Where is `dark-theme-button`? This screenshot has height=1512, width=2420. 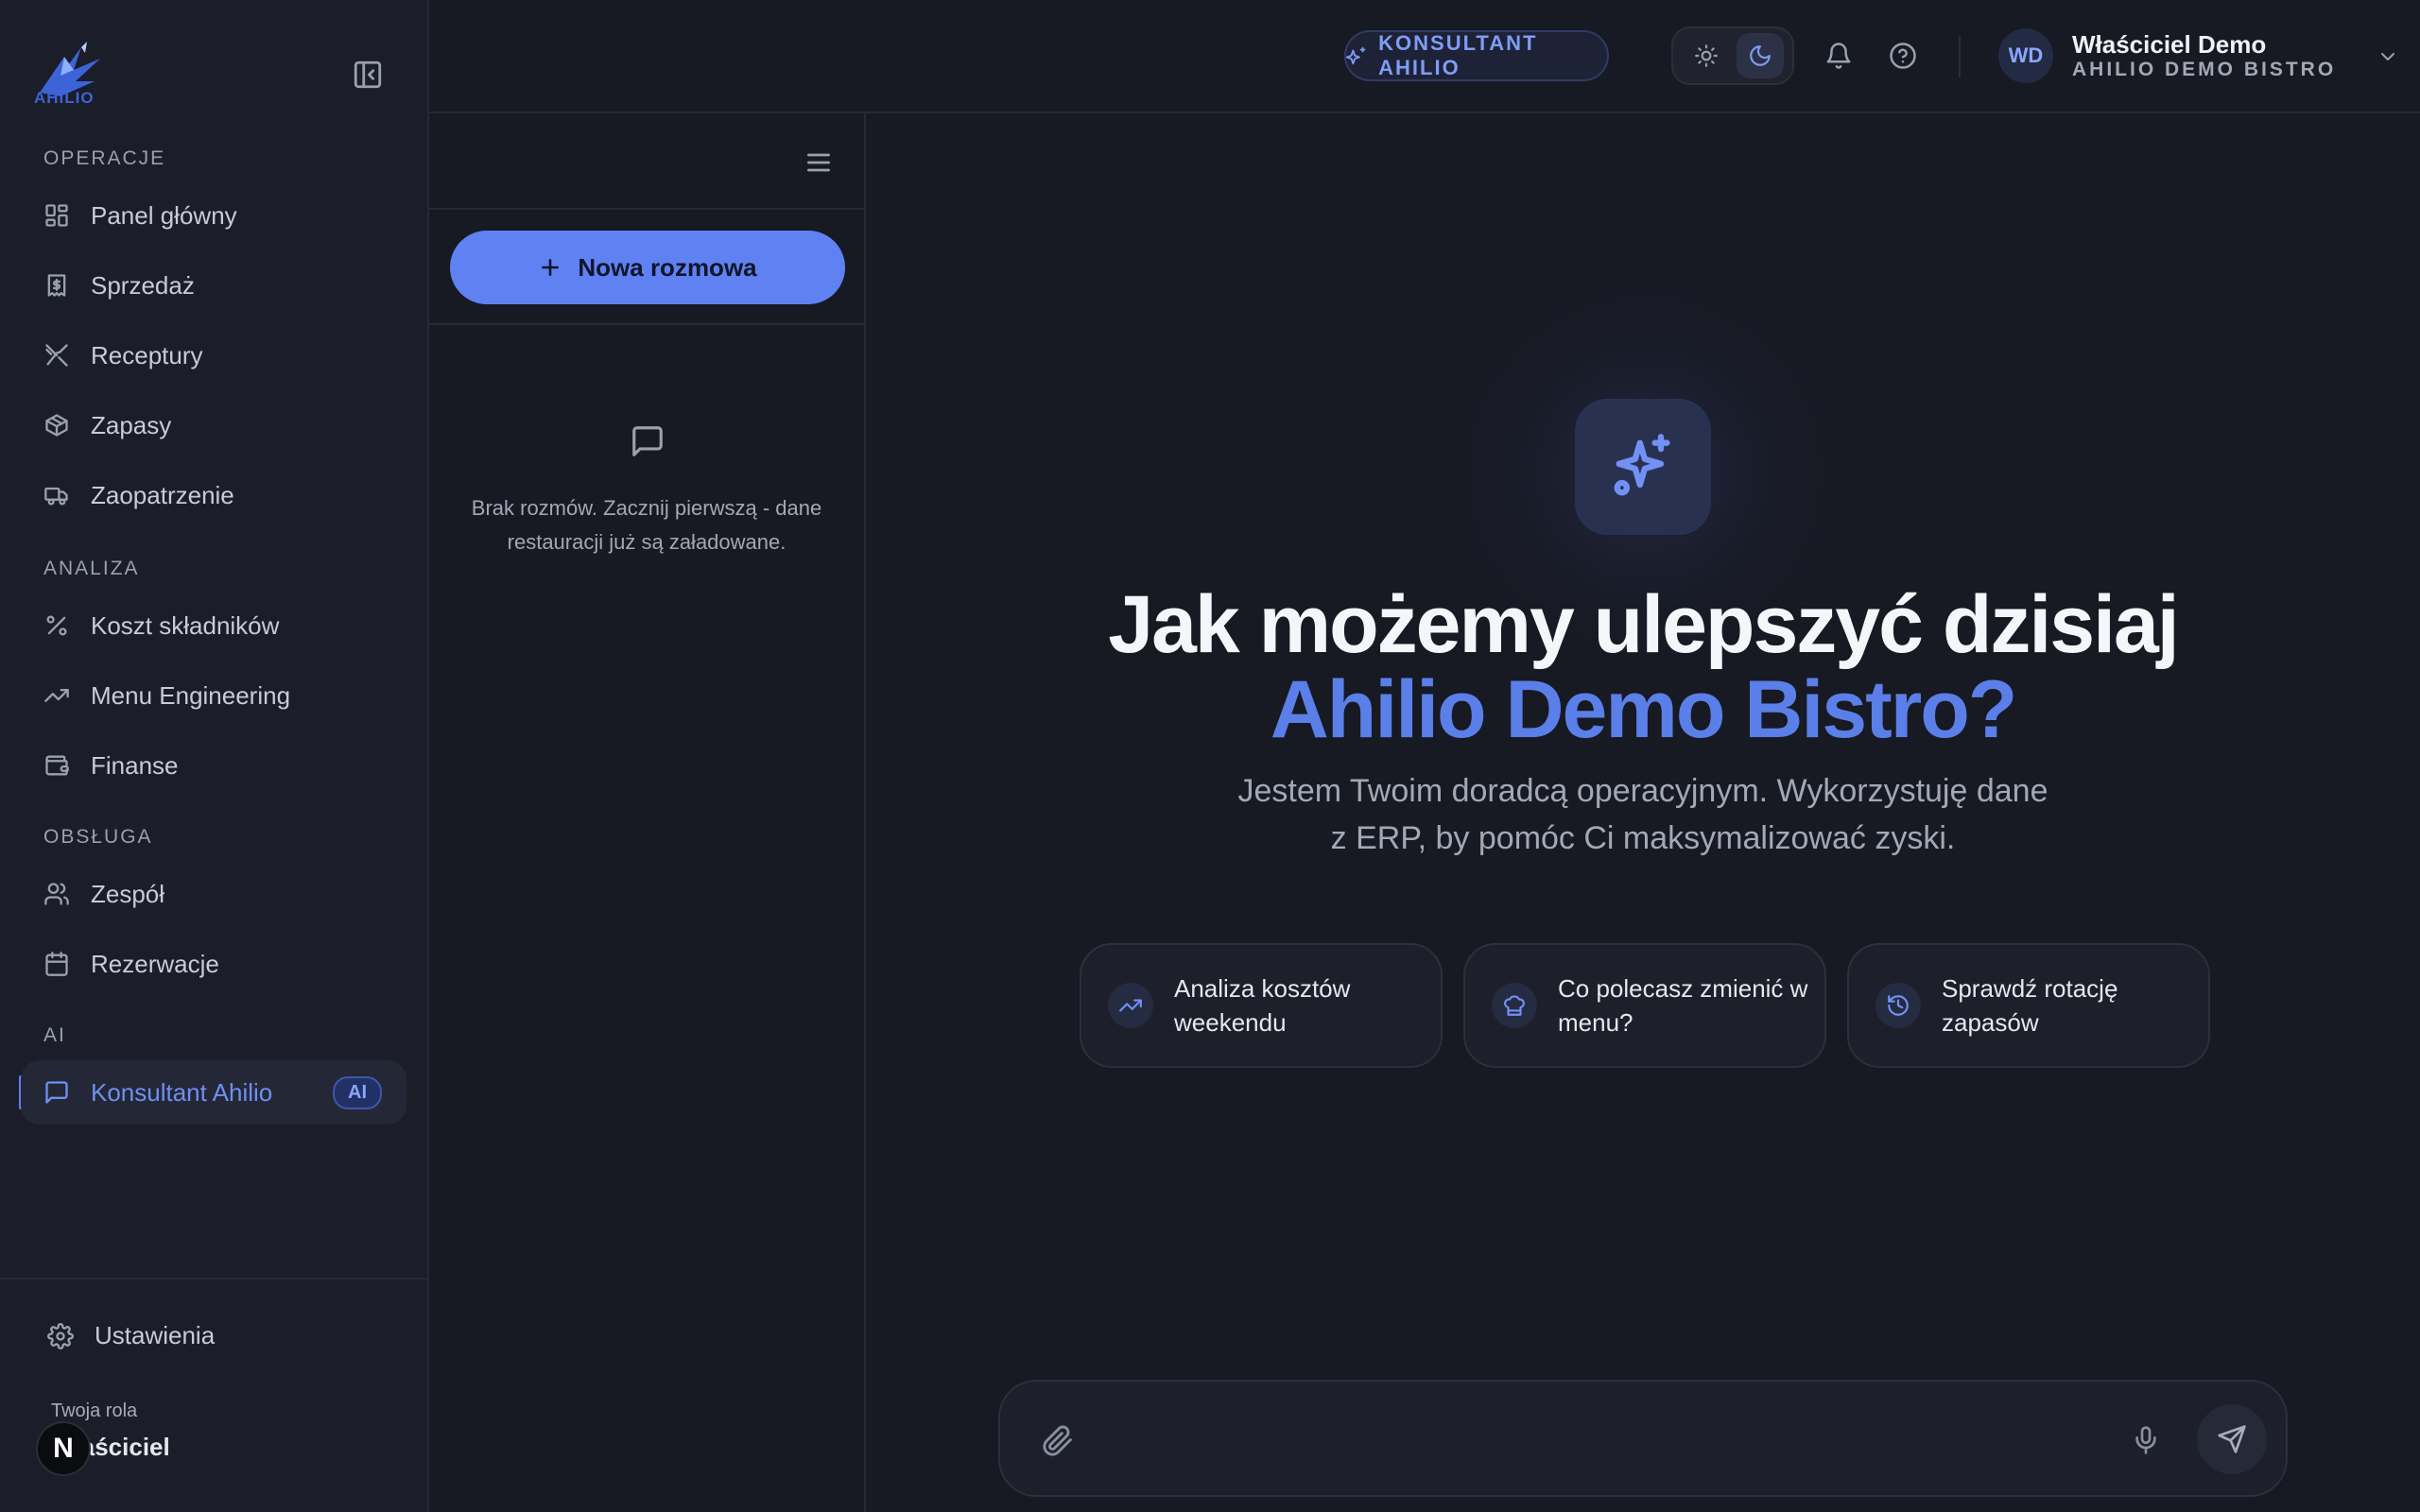 dark-theme-button is located at coordinates (1760, 55).